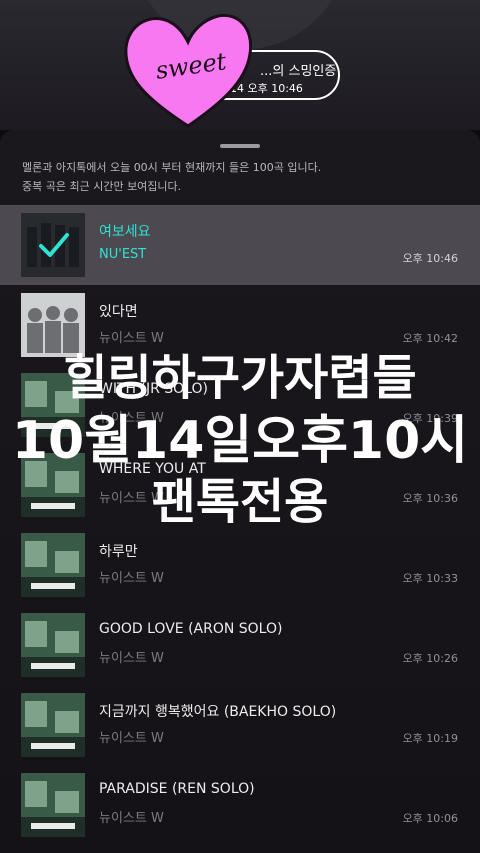 This screenshot has width=480, height=853. Describe the element at coordinates (430, 818) in the screenshot. I see `play-time: 오후 10:06` at that location.